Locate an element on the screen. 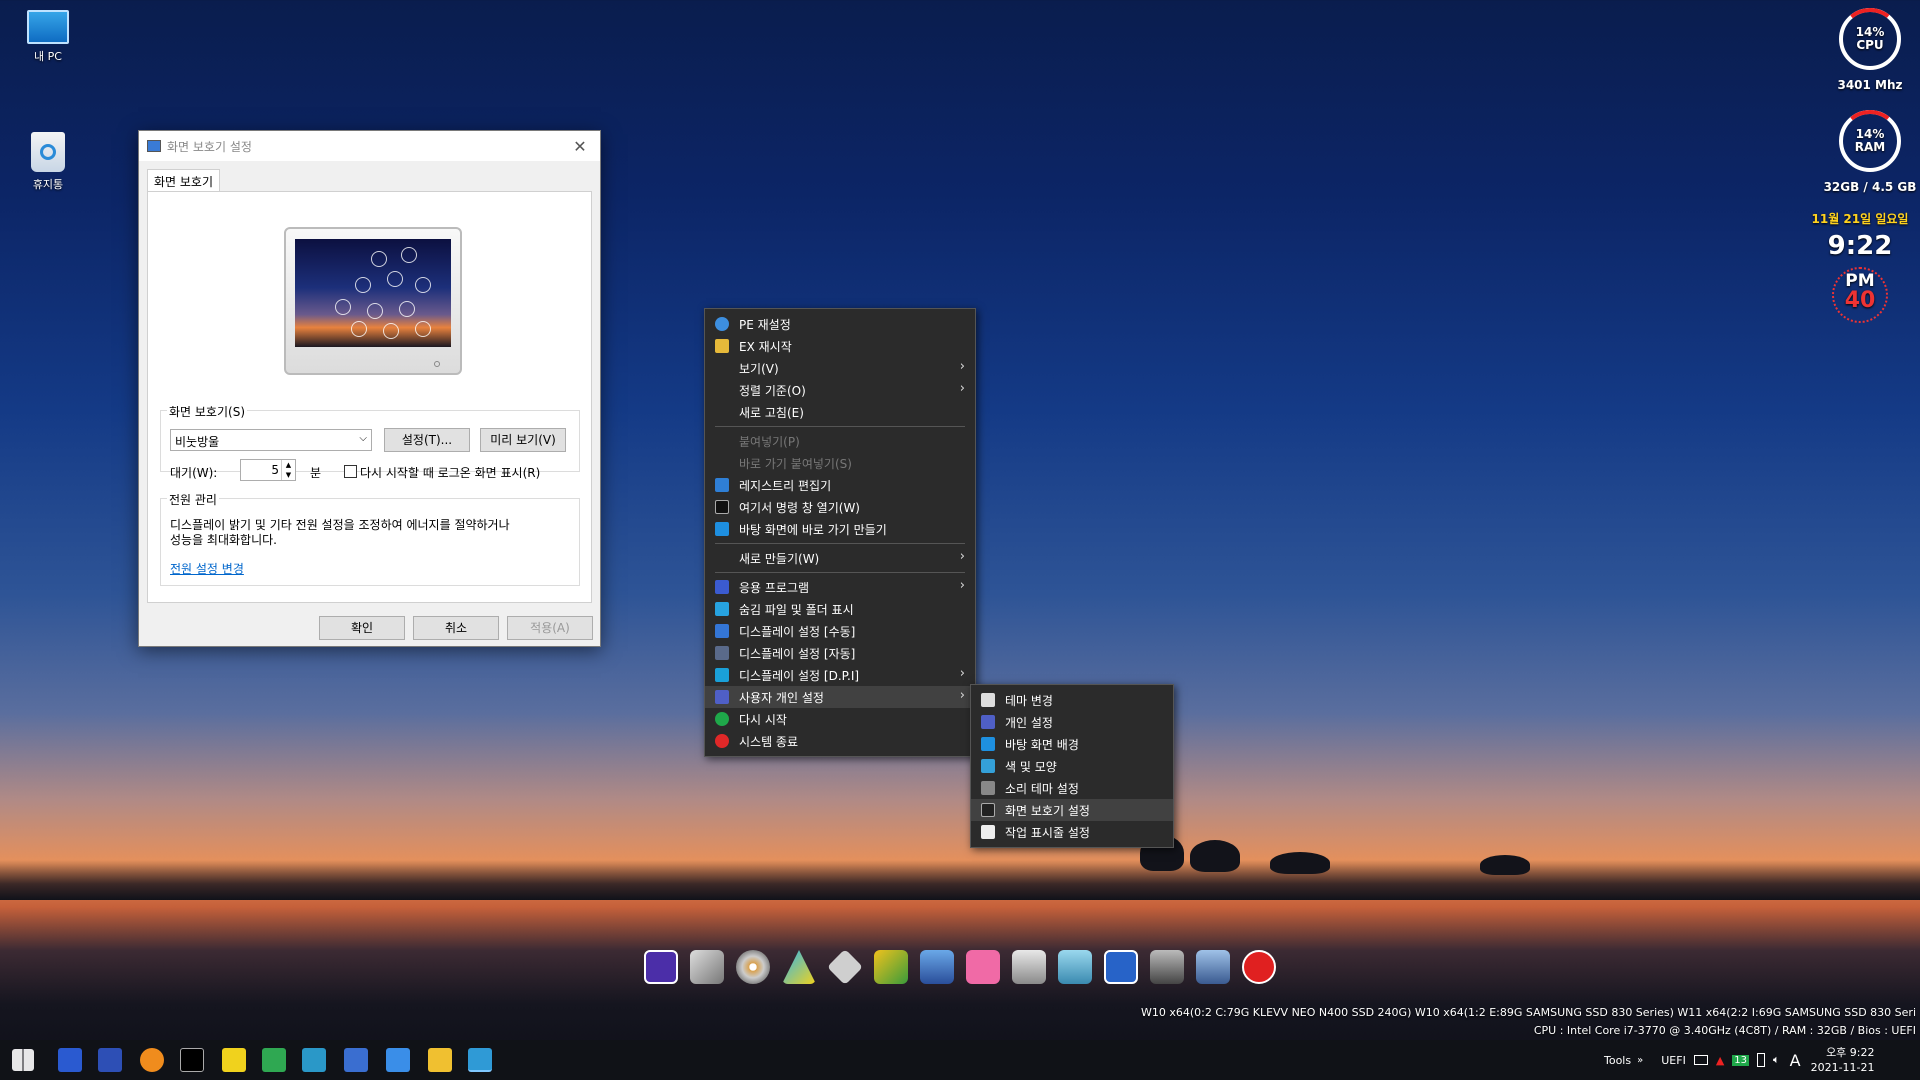 The width and height of the screenshot is (1920, 1080). hard-drive-icon is located at coordinates (1029, 967).